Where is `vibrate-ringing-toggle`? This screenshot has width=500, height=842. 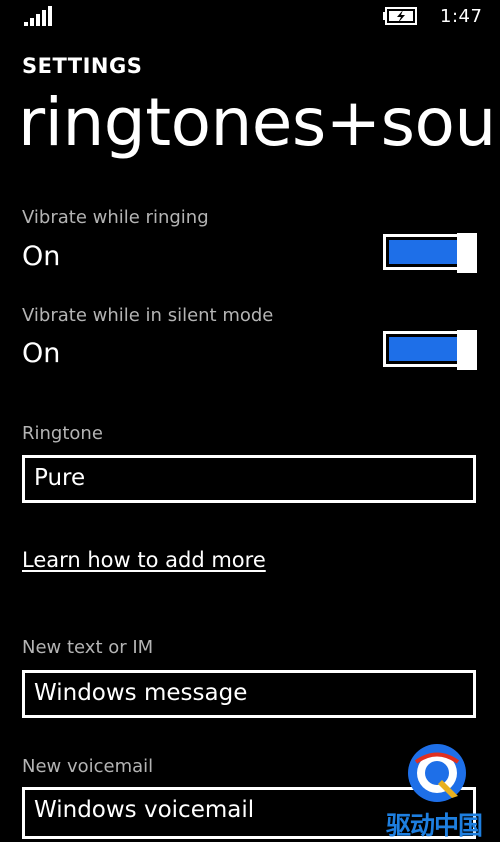 vibrate-ringing-toggle is located at coordinates (430, 253).